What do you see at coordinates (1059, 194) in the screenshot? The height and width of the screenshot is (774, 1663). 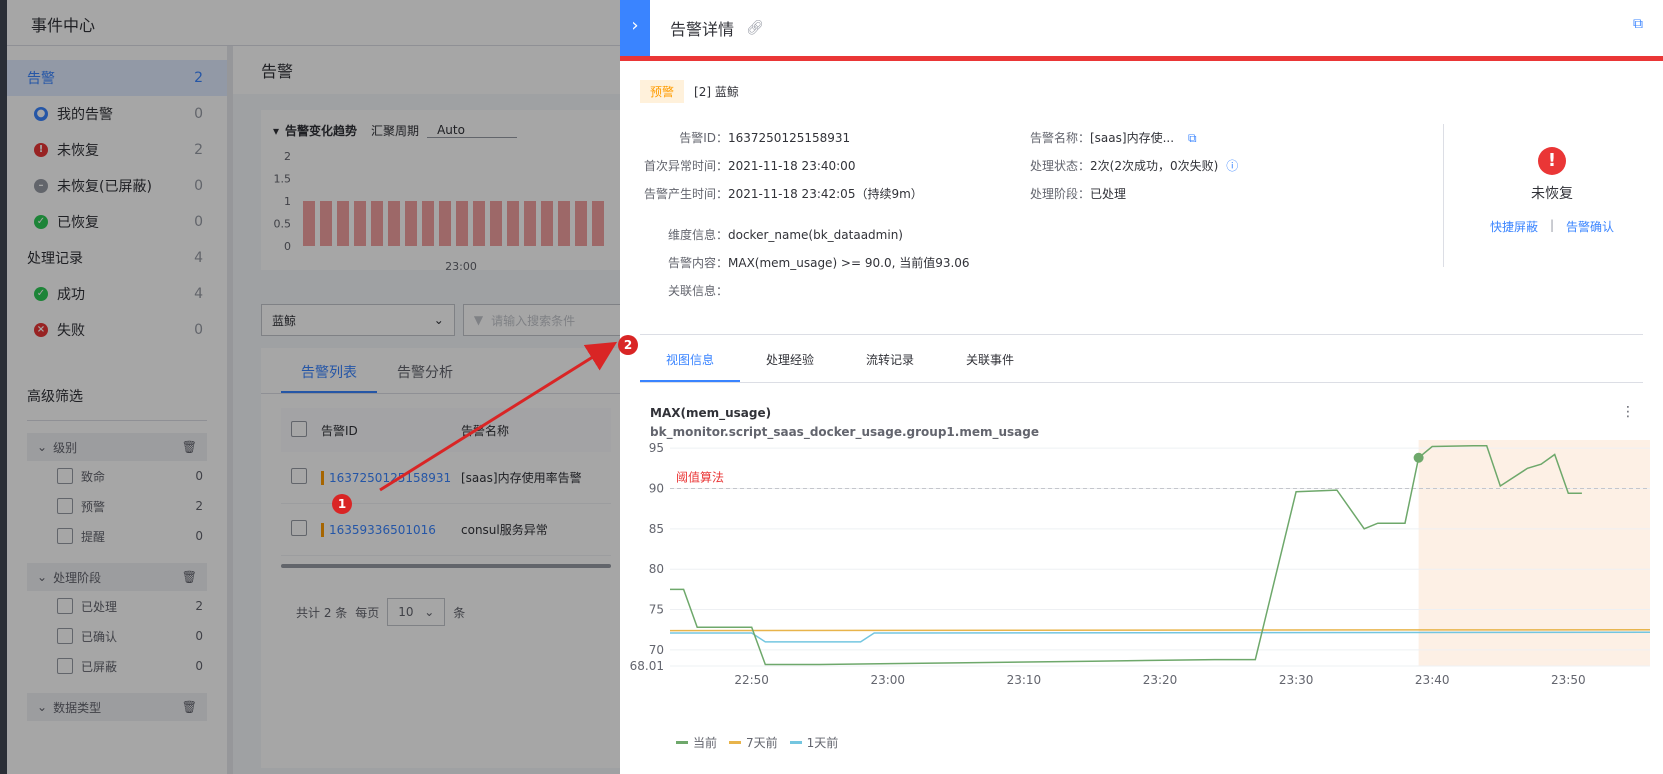 I see `field-label: 处理阶段：` at bounding box center [1059, 194].